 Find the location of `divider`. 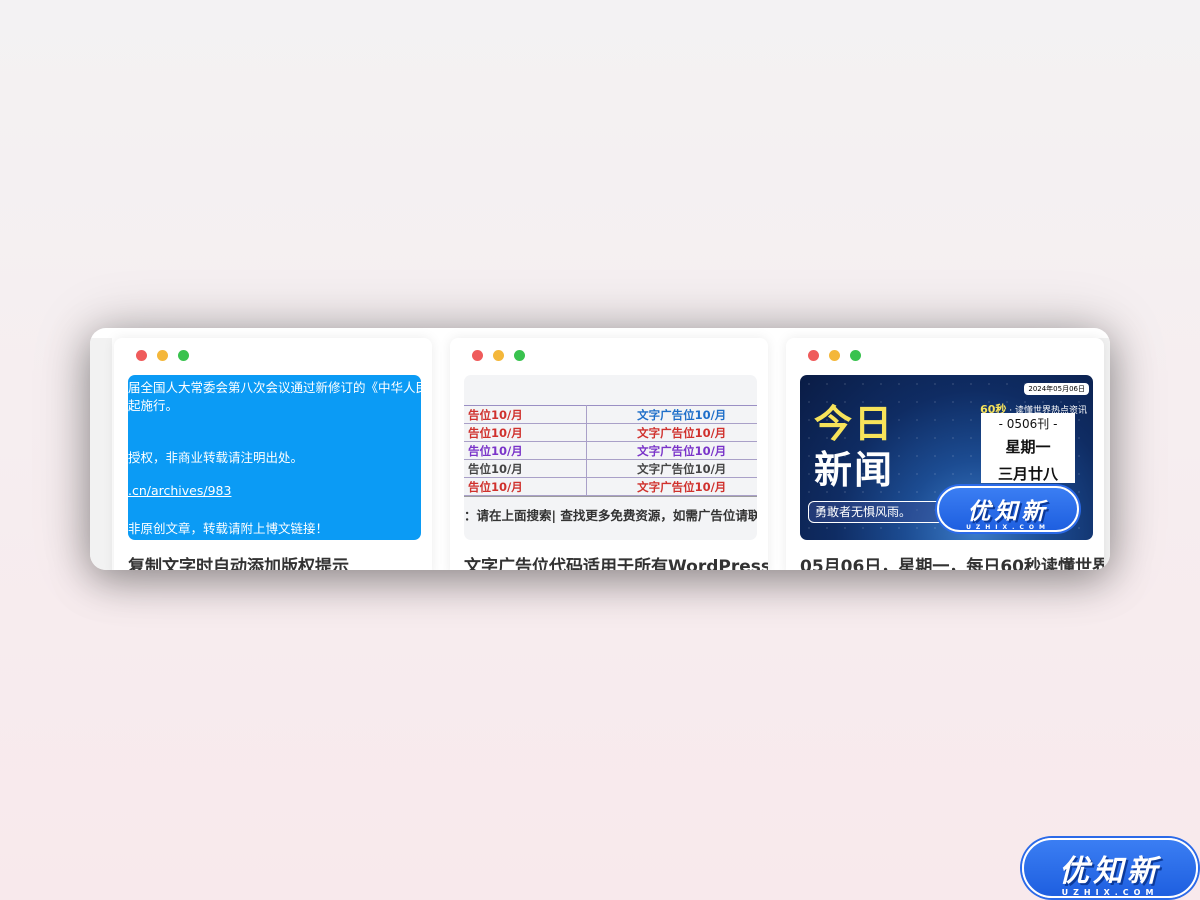

divider is located at coordinates (610, 496).